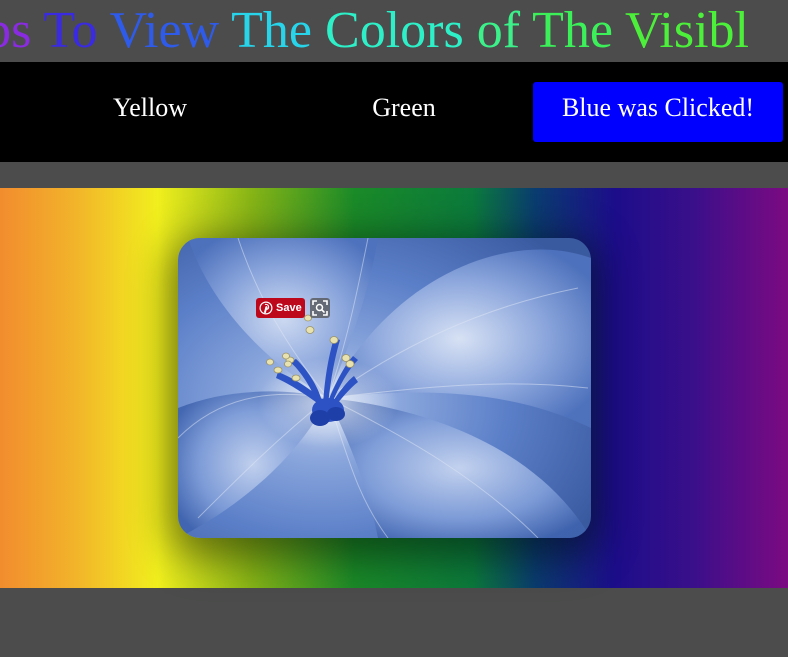 Image resolution: width=788 pixels, height=657 pixels. I want to click on title-segment: of, so click(504, 30).